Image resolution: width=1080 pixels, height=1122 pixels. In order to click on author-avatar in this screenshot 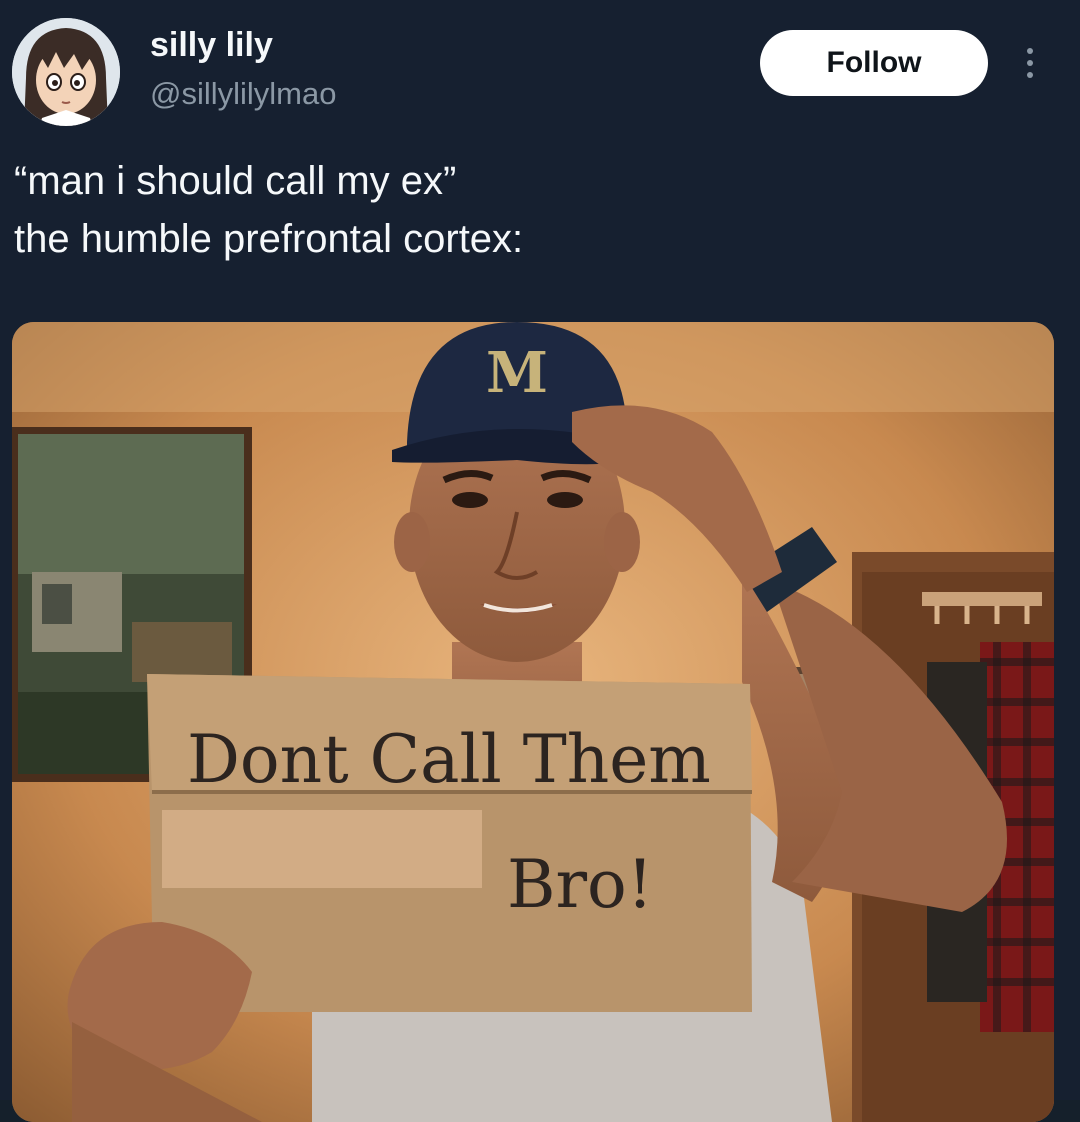, I will do `click(66, 72)`.